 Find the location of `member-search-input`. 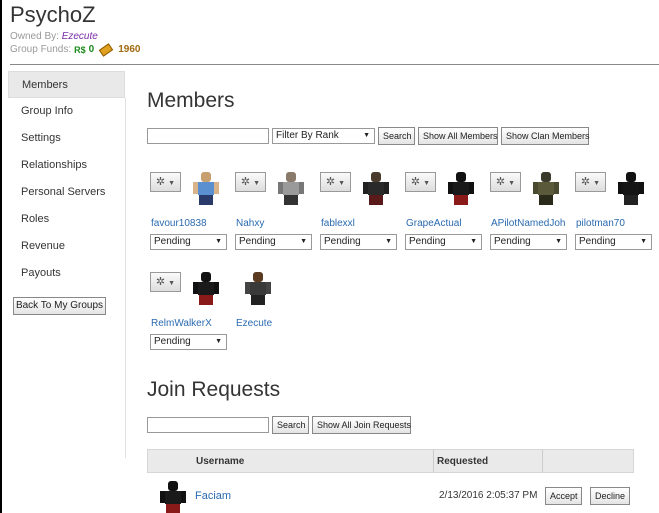

member-search-input is located at coordinates (208, 136).